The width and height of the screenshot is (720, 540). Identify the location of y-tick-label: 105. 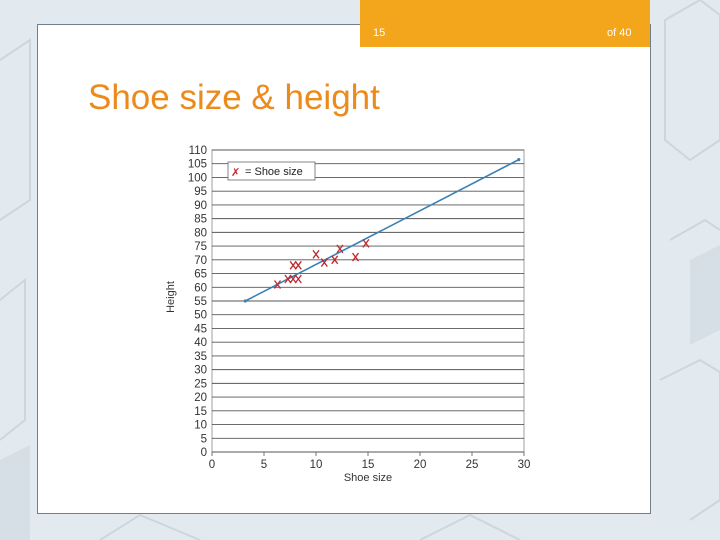
(197, 165).